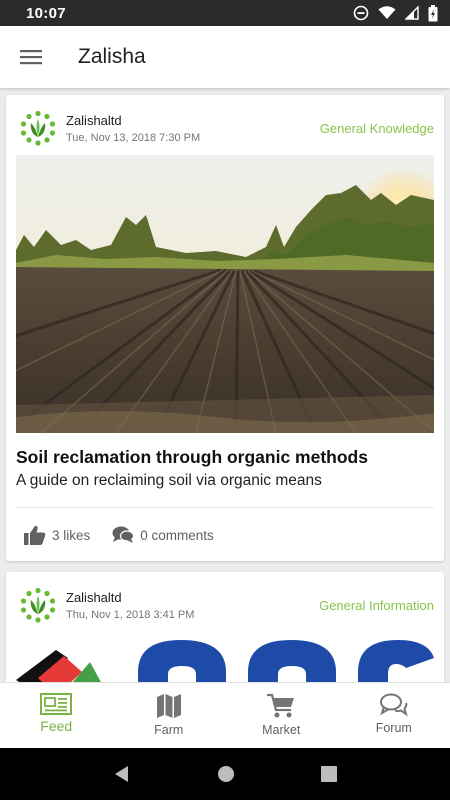 This screenshot has width=450, height=800. I want to click on post-actions: 3 likes 0 comments, so click(130, 535).